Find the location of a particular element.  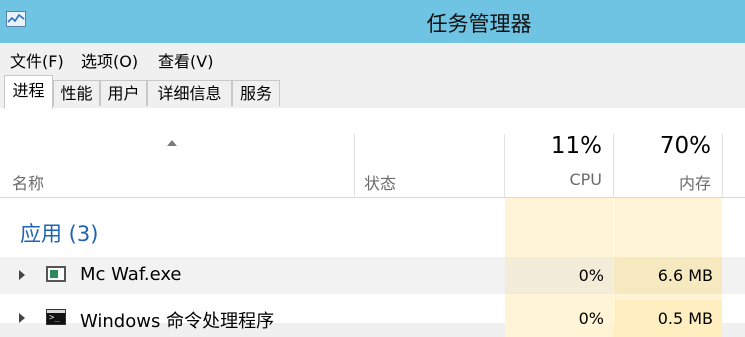

column-status-header: 状态 is located at coordinates (380, 182).